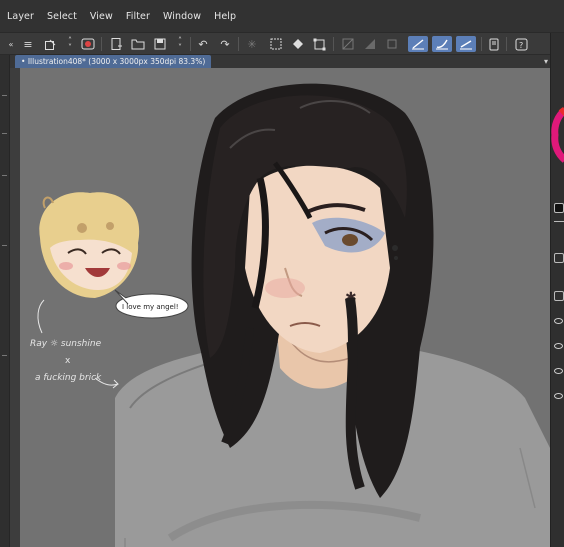 The image size is (564, 547). What do you see at coordinates (466, 44) in the screenshot?
I see `pen-angle-icon` at bounding box center [466, 44].